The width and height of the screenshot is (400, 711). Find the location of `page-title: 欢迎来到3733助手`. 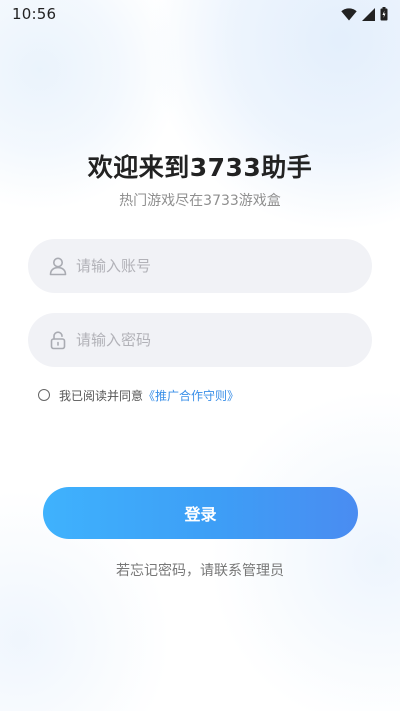

page-title: 欢迎来到3733助手 is located at coordinates (200, 167).